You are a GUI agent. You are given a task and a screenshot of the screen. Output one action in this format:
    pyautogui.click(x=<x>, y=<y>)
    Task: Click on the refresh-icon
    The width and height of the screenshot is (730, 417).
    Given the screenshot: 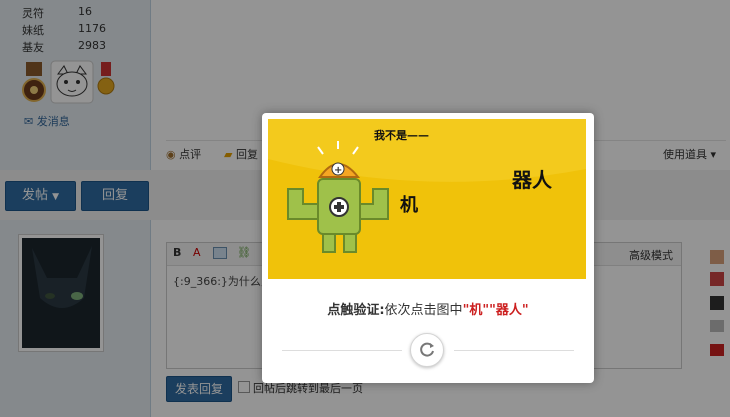 What is the action you would take?
    pyautogui.click(x=427, y=349)
    